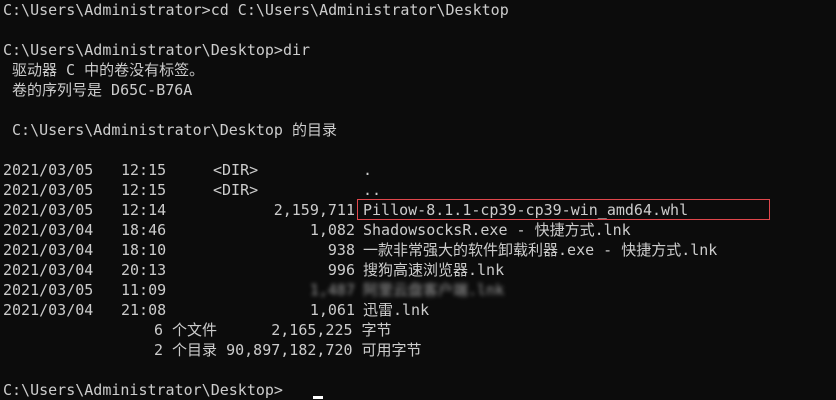 This screenshot has width=836, height=400. What do you see at coordinates (372, 190) in the screenshot?
I see `entry-name: ..` at bounding box center [372, 190].